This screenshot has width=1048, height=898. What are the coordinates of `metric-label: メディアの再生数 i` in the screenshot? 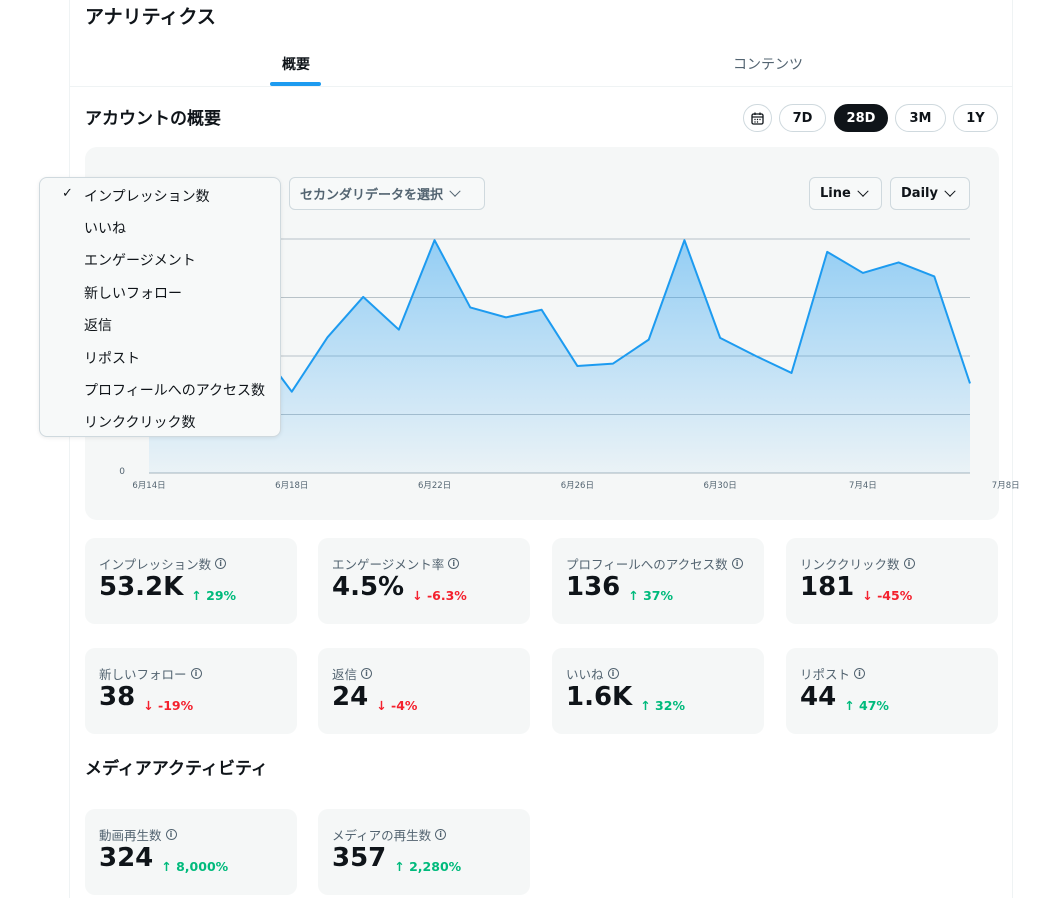 It's located at (389, 834).